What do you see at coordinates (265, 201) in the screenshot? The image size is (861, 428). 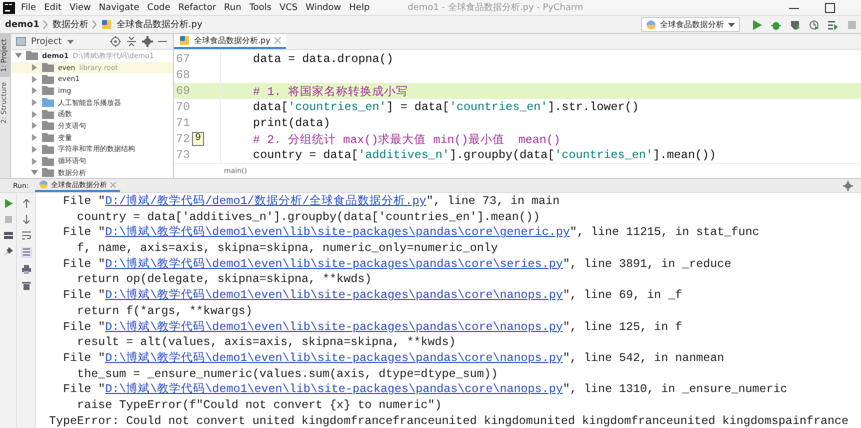 I see `file-link: D:/博斌/教学代码/demo1/数据分析/全球食品数据分析.py` at bounding box center [265, 201].